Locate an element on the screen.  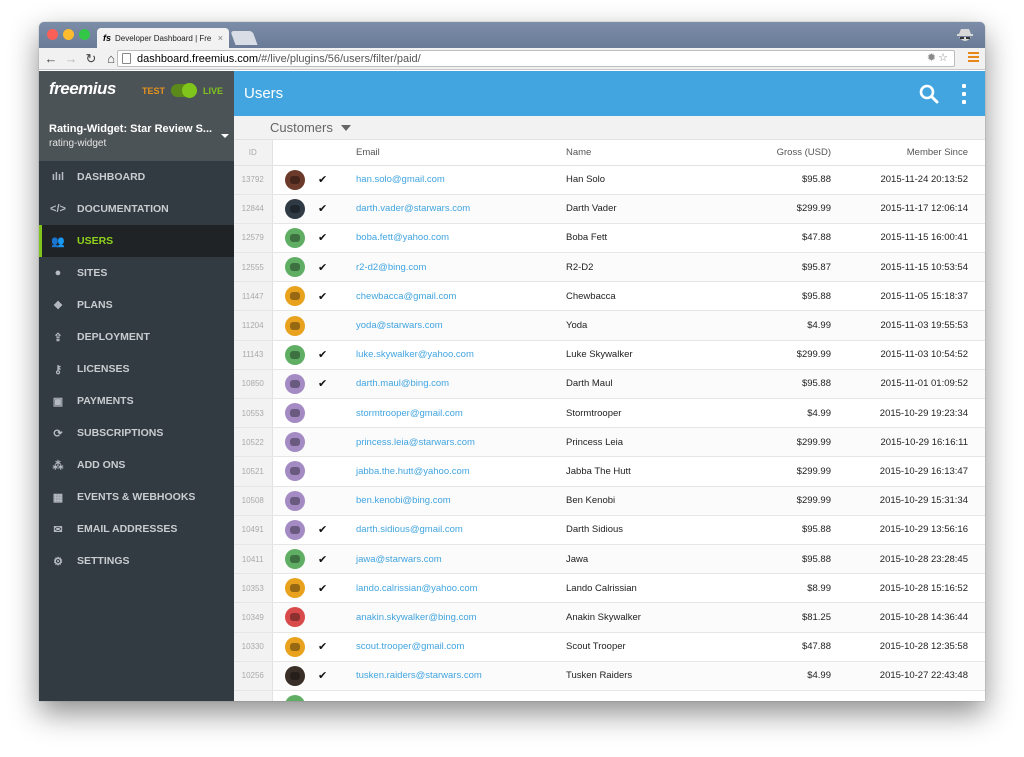
email-link: darth.sidious@gmail.com is located at coordinates (409, 529).